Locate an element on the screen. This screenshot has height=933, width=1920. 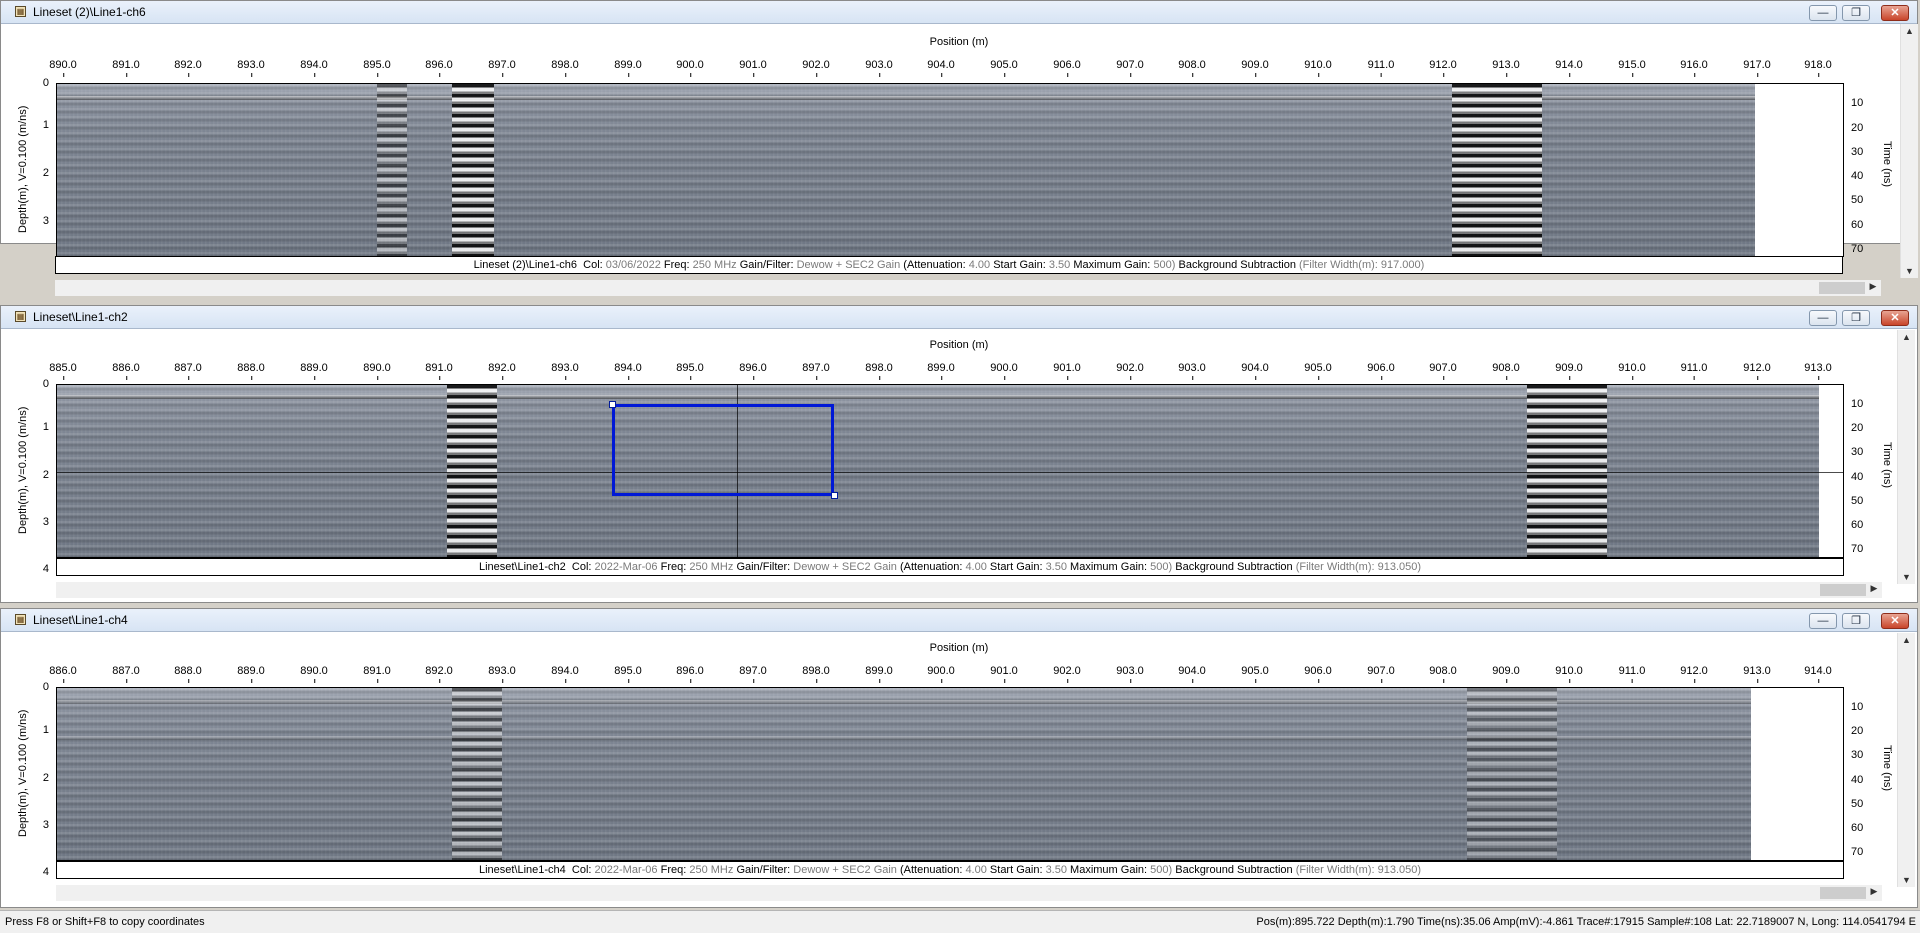
position-tick: 887.0 is located at coordinates (126, 674).